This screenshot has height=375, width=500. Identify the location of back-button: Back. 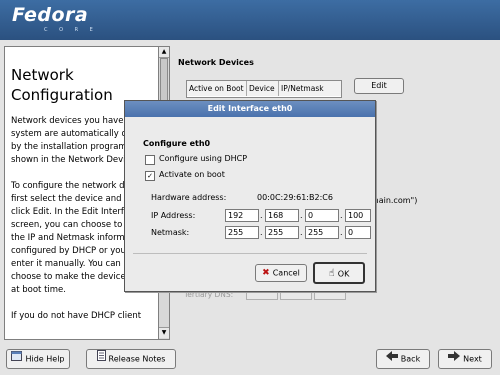
(403, 359).